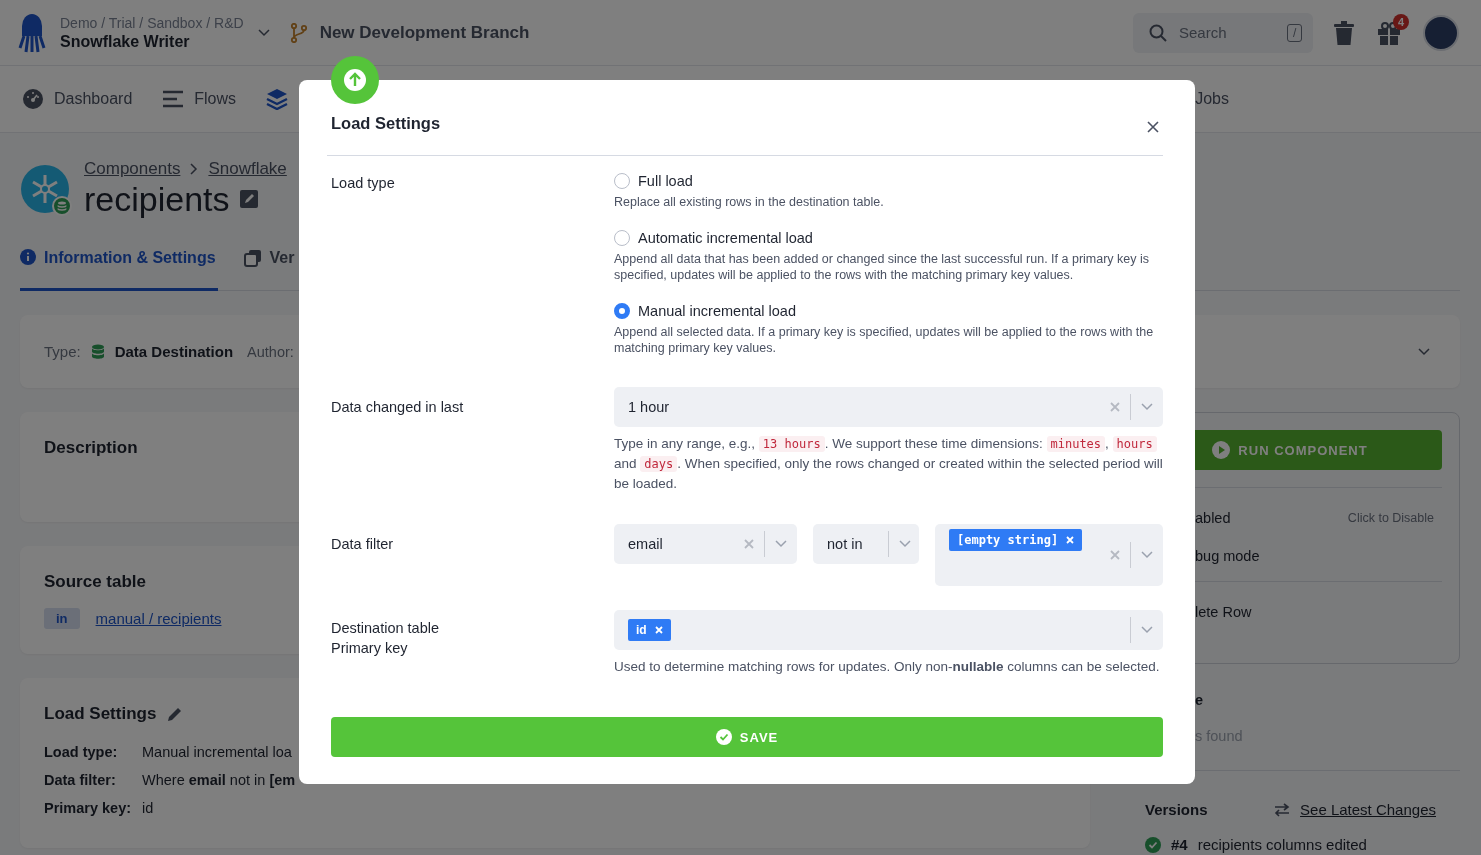 This screenshot has height=855, width=1481. What do you see at coordinates (1441, 32) in the screenshot?
I see `user-avatar` at bounding box center [1441, 32].